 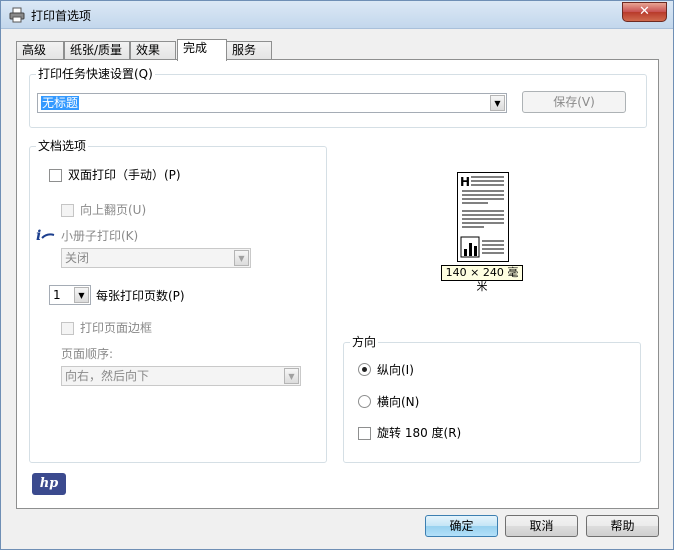 I want to click on info-icon: i, so click(x=45, y=235).